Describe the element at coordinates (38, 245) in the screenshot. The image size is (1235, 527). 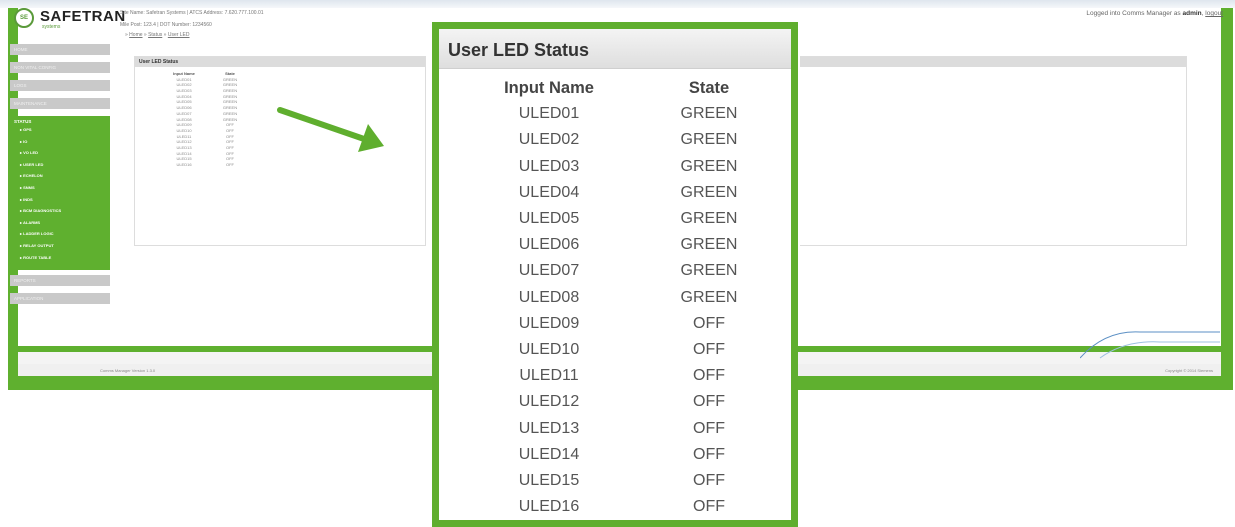
I see `sidebar-subitem-label: RELAY OUTPUT` at that location.